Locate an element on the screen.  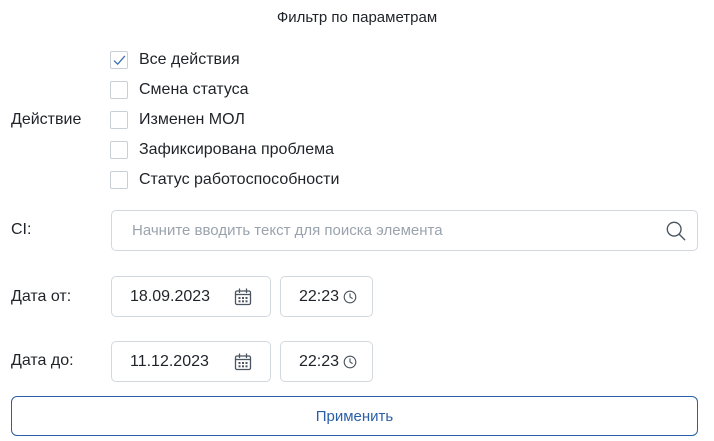
checkbox-all-actions is located at coordinates (119, 60).